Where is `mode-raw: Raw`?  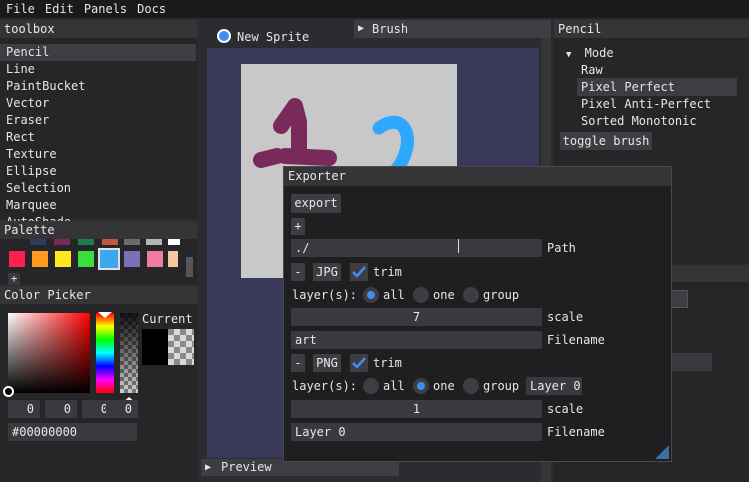
mode-raw: Raw is located at coordinates (657, 70).